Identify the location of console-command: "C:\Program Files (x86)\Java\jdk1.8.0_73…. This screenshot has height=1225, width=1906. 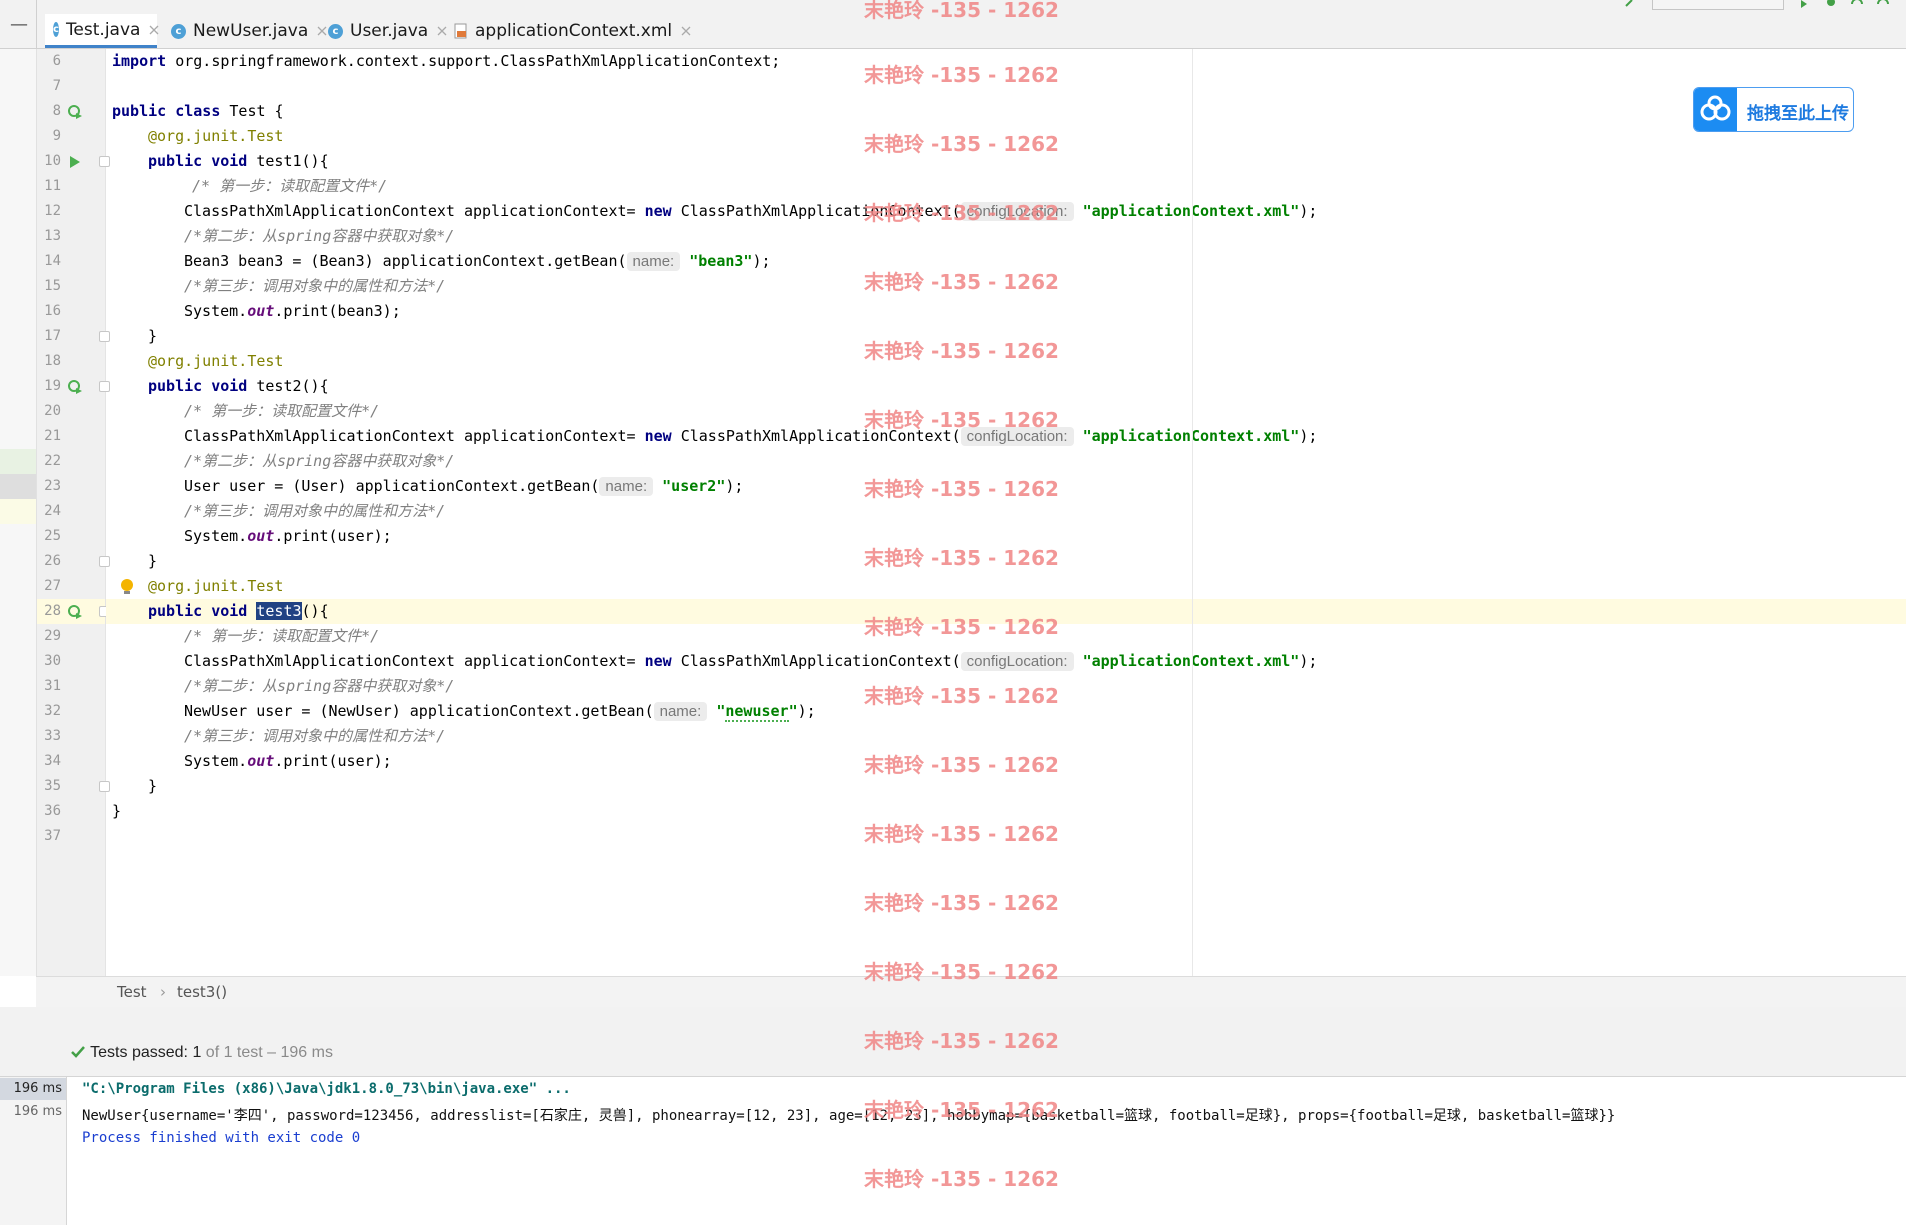
(326, 1089).